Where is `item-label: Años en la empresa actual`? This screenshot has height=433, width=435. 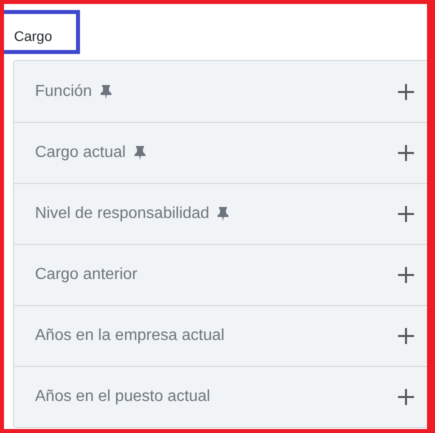
item-label: Años en la empresa actual is located at coordinates (129, 336).